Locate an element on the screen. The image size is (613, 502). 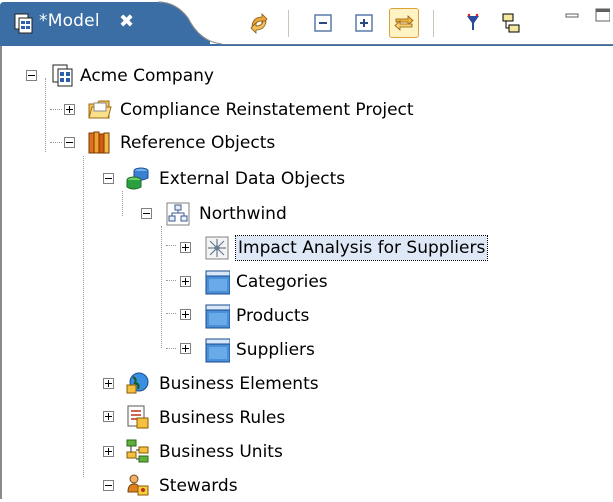
tree-item-suppliers: Suppliers is located at coordinates (307, 350).